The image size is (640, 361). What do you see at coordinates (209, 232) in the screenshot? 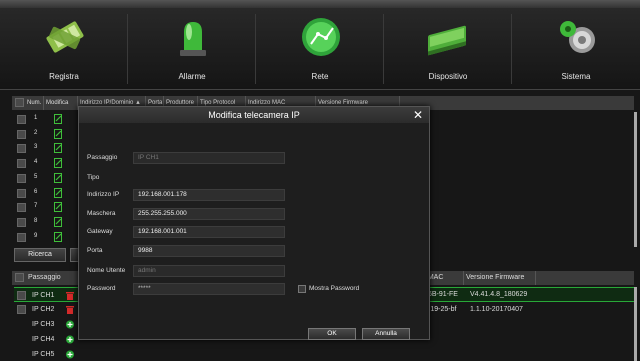
I see `gateway-input: 192.168.001.001` at bounding box center [209, 232].